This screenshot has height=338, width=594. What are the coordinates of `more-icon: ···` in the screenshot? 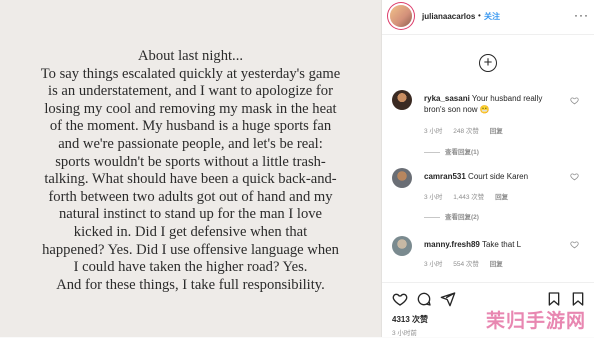 It's located at (581, 15).